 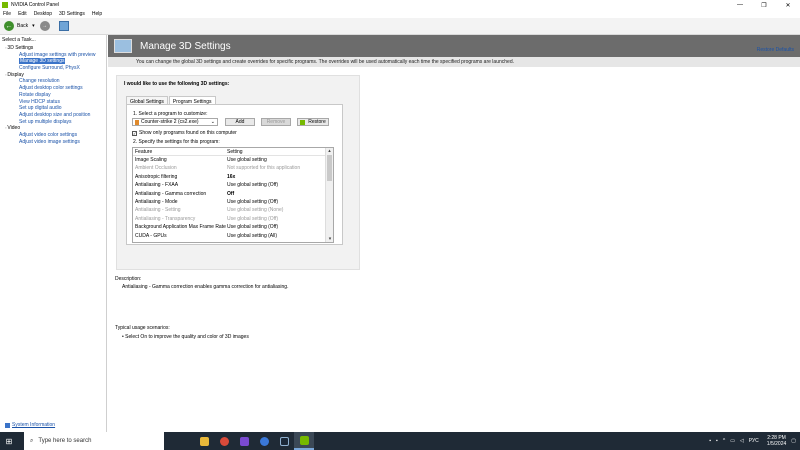 I want to click on clock: 2:28 PM 1/5/2024, so click(x=776, y=441).